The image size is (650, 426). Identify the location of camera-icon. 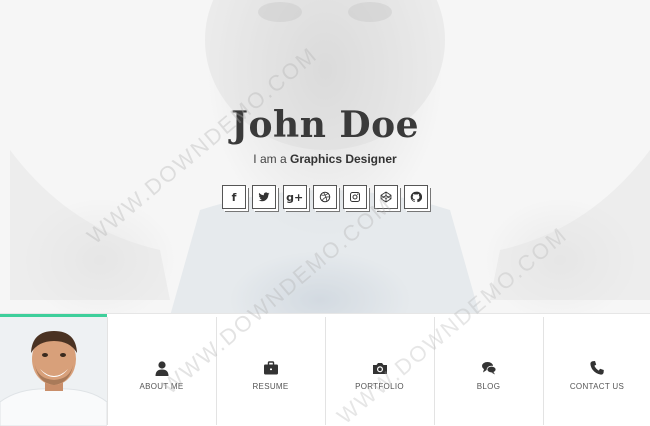
(380, 368).